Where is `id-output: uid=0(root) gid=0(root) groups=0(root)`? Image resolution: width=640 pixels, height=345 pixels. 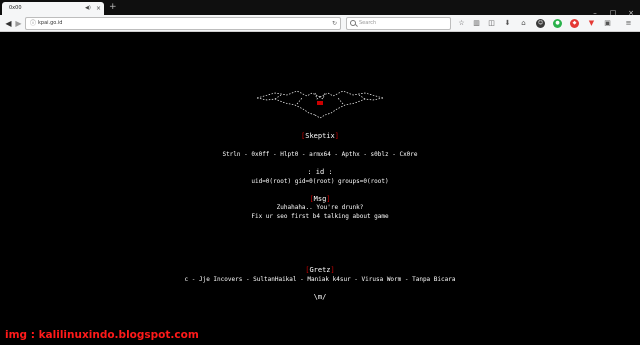
id-output: uid=0(root) gid=0(root) groups=0(root) is located at coordinates (320, 181).